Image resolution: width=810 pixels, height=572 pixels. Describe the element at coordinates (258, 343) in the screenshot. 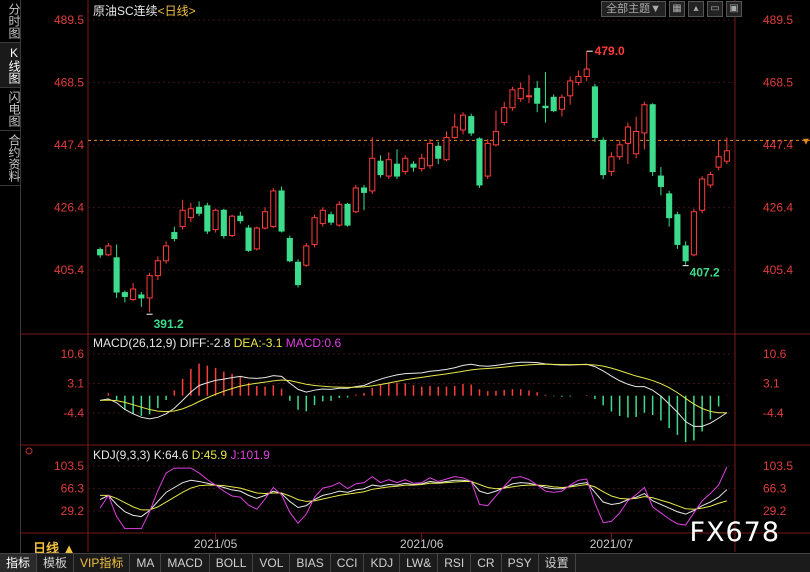

I see `macd-dea-value: DEA:-3.1` at that location.